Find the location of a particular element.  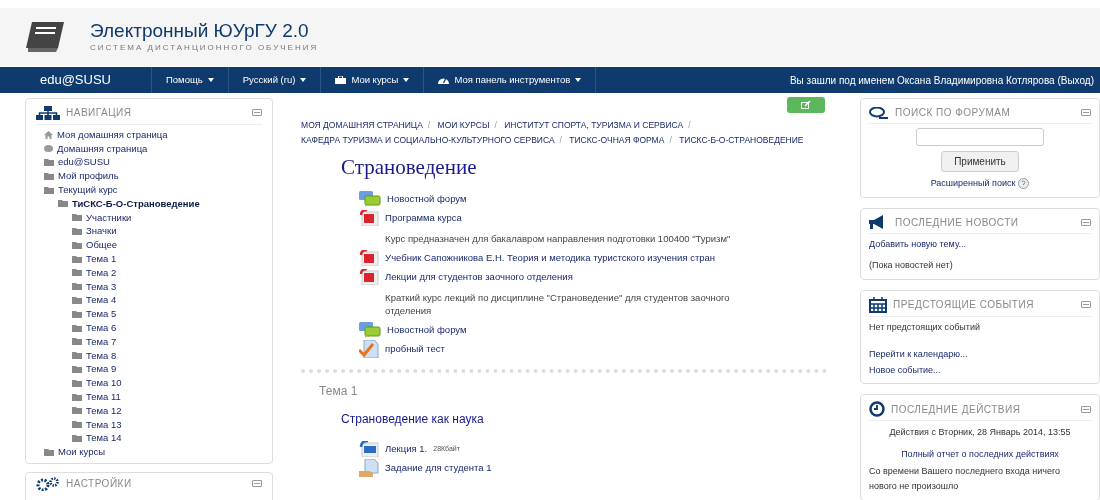

nav-link: Тема 14 is located at coordinates (104, 438).